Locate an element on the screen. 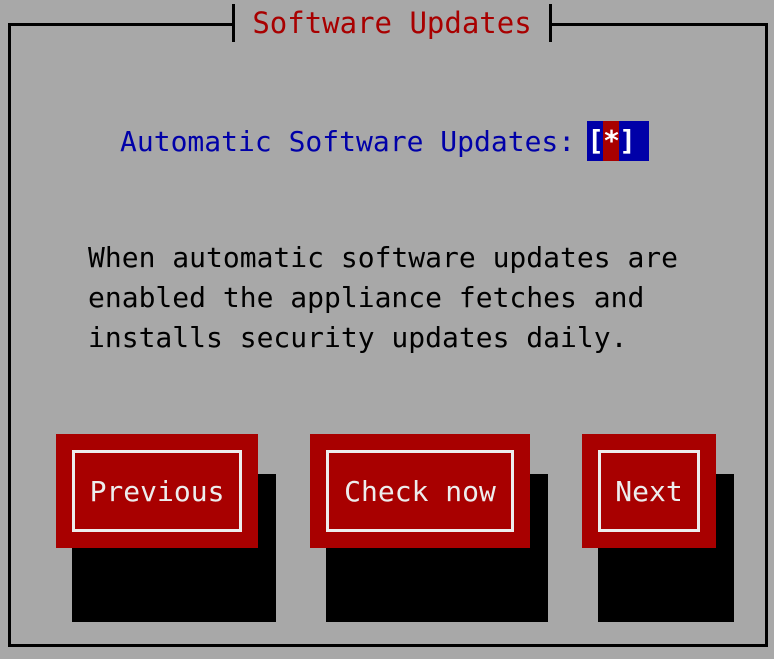 This screenshot has width=774, height=659. dialog-title: Software Updates is located at coordinates (392, 23).